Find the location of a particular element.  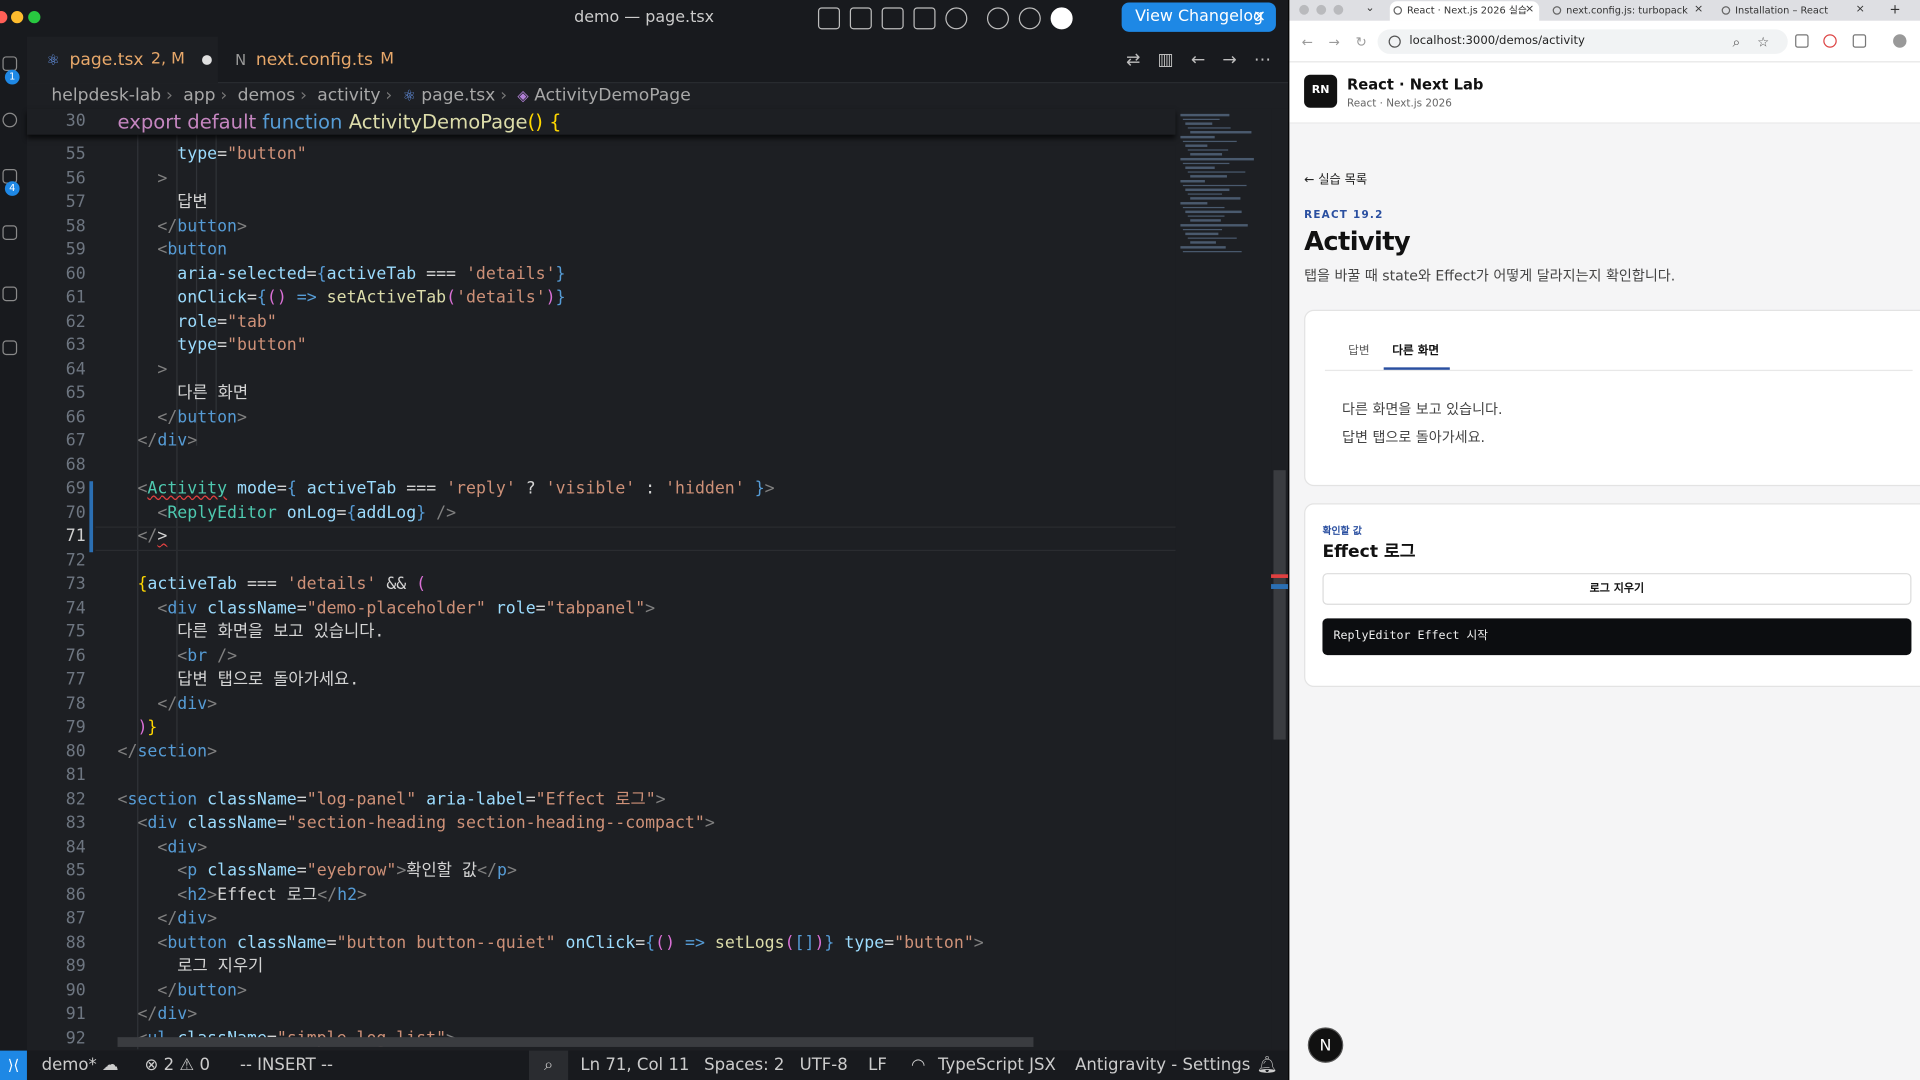

close-icon: × is located at coordinates (1259, 16).